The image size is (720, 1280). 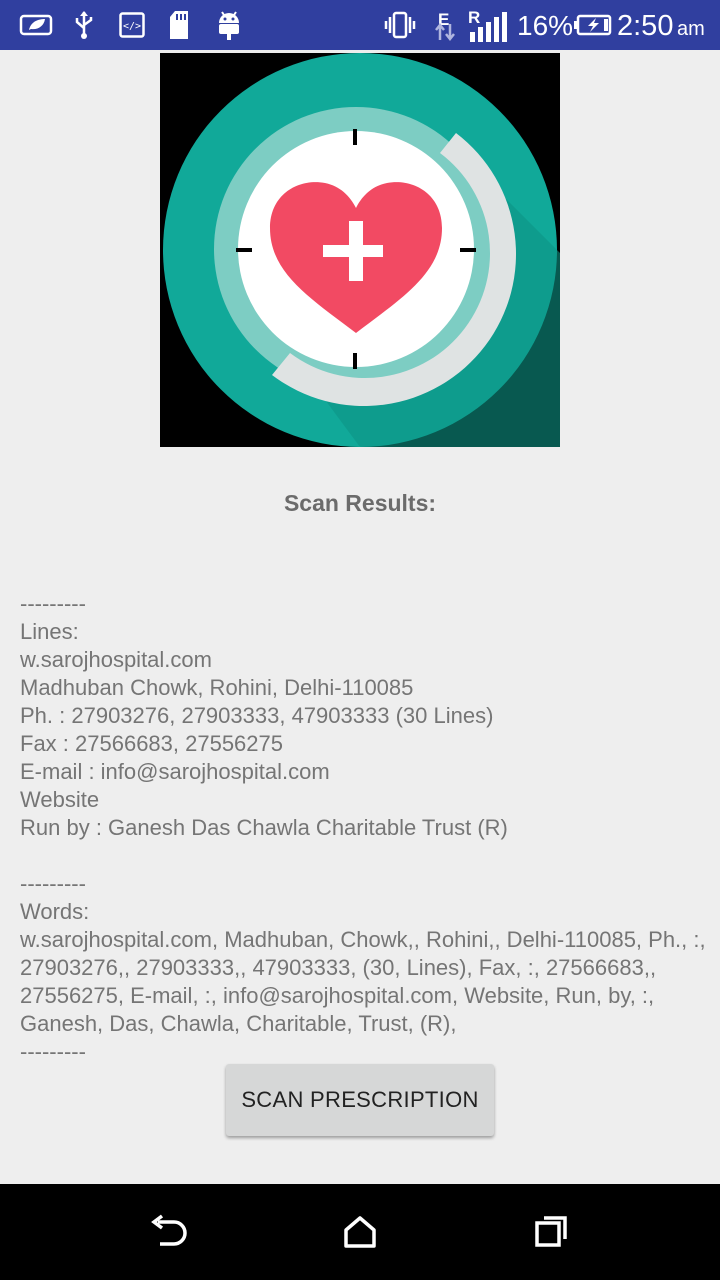 I want to click on navigation-bar, so click(x=360, y=1232).